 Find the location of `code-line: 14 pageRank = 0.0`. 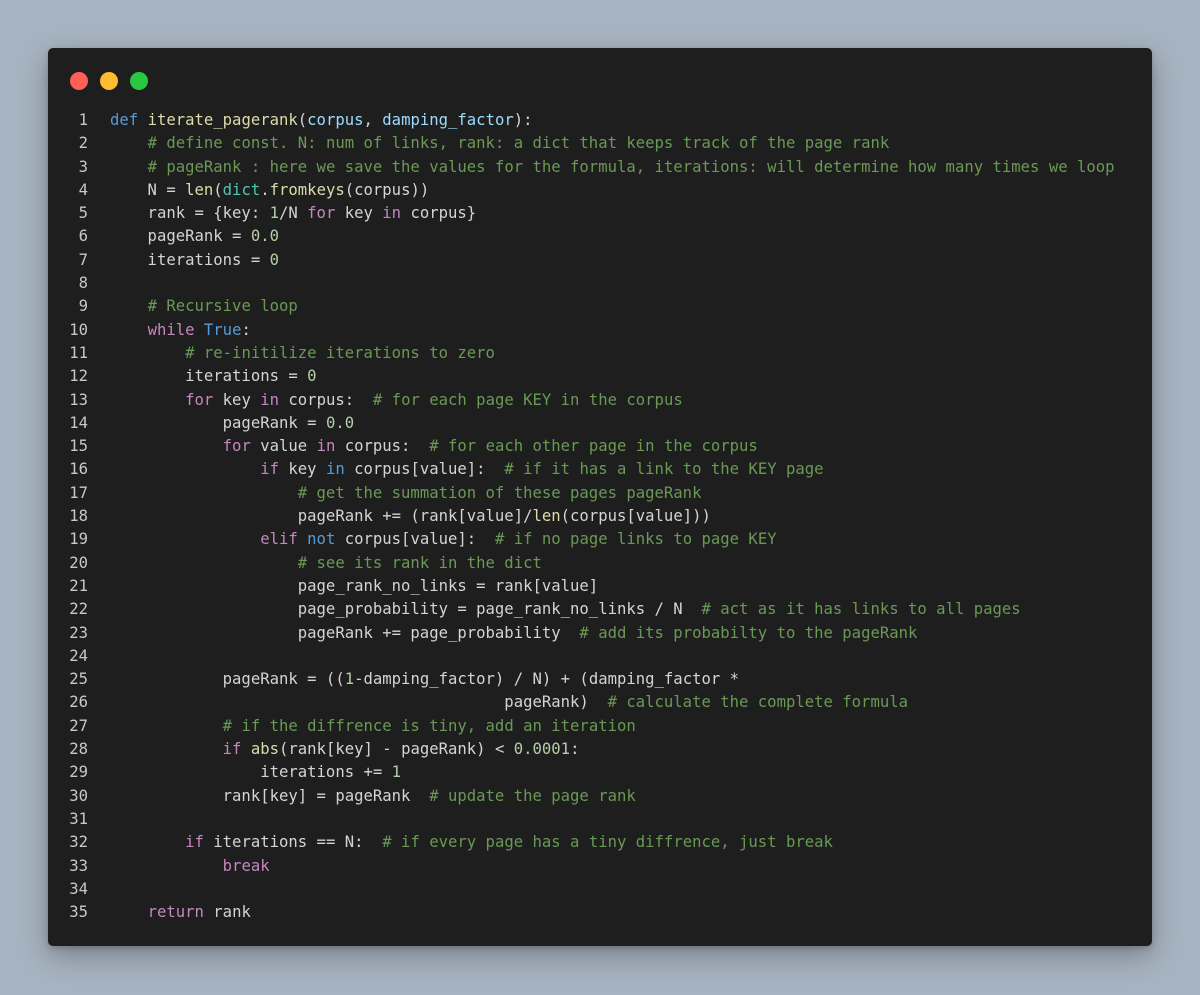

code-line: 14 pageRank = 0.0 is located at coordinates (600, 423).